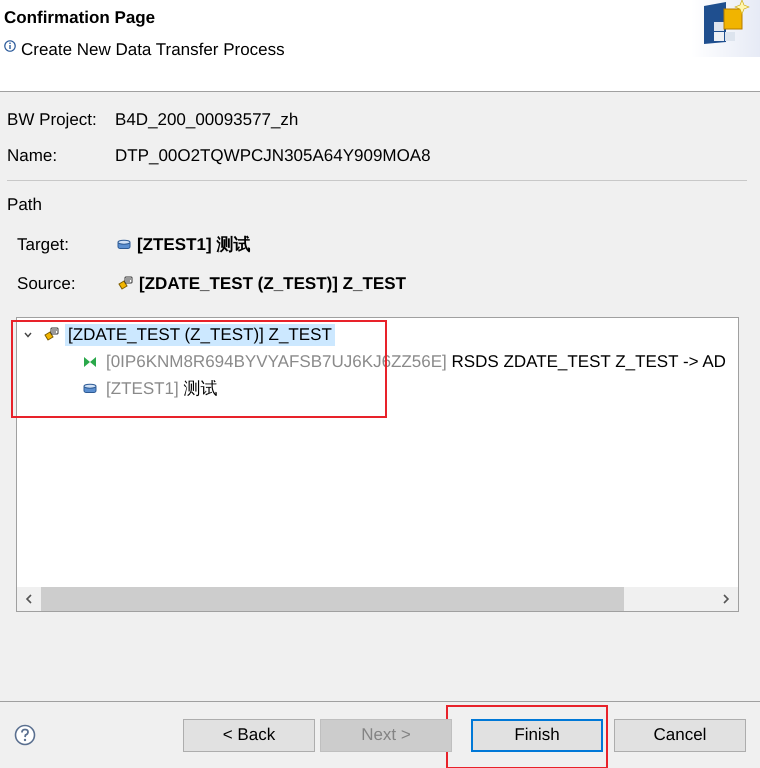 The width and height of the screenshot is (760, 768). I want to click on bowtie-icon, so click(90, 362).